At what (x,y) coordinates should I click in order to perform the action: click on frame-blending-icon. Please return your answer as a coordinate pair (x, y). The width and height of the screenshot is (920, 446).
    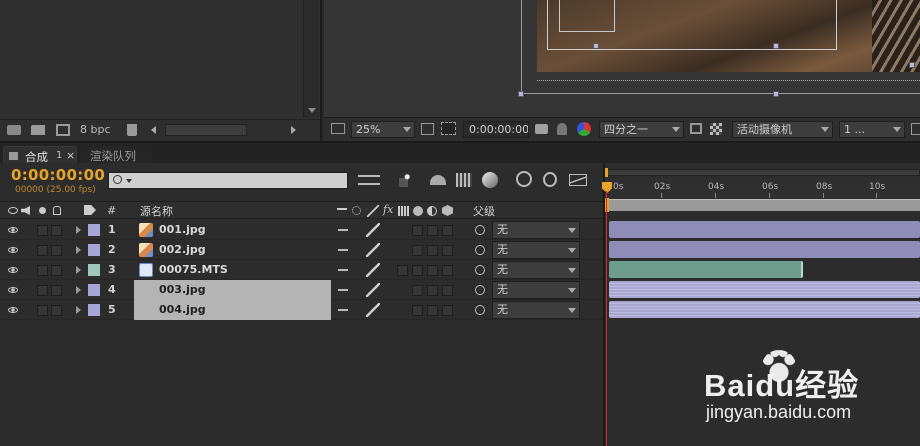
    Looking at the image, I should click on (464, 180).